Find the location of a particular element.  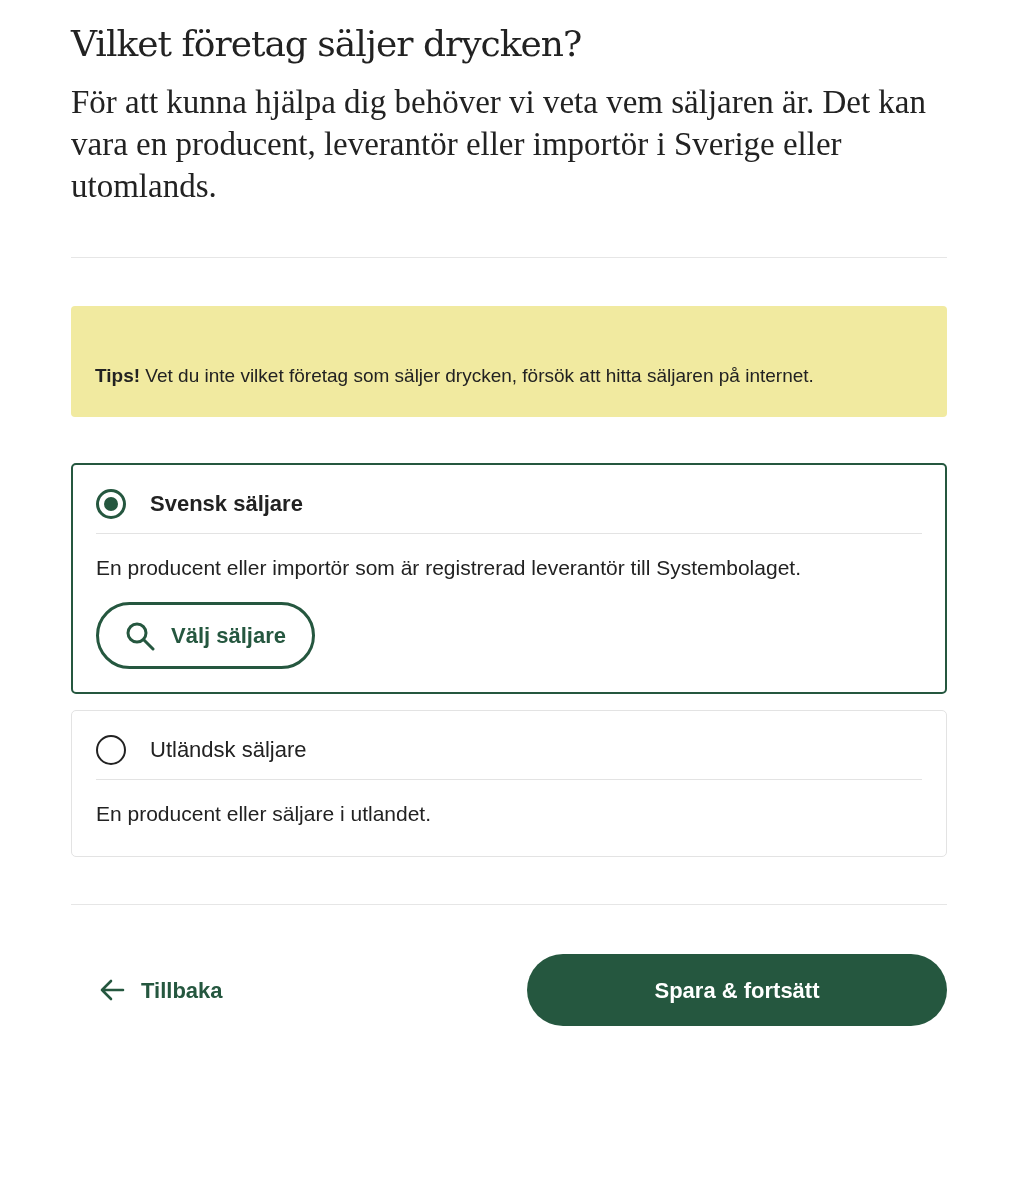

back-link: Tillbaka is located at coordinates (147, 990).